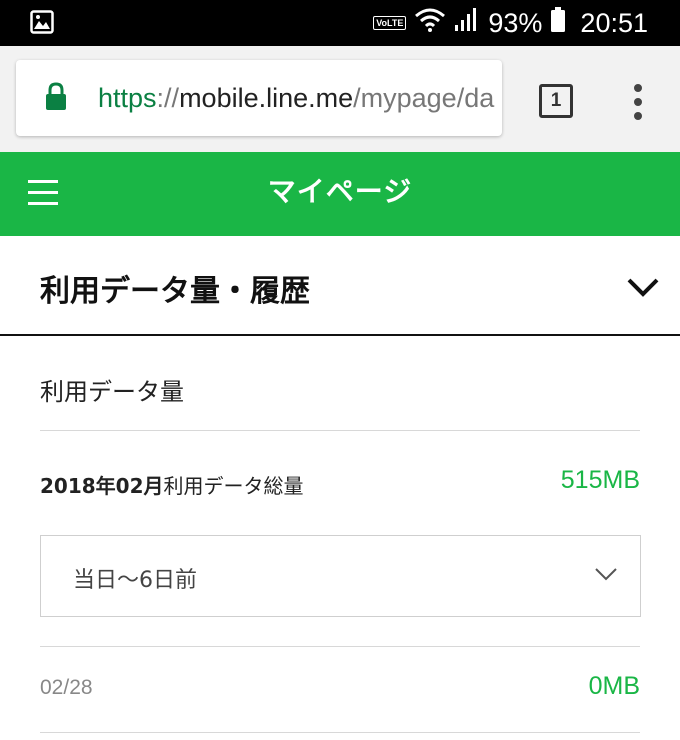 The image size is (680, 740). What do you see at coordinates (42, 24) in the screenshot?
I see `gallery-icon` at bounding box center [42, 24].